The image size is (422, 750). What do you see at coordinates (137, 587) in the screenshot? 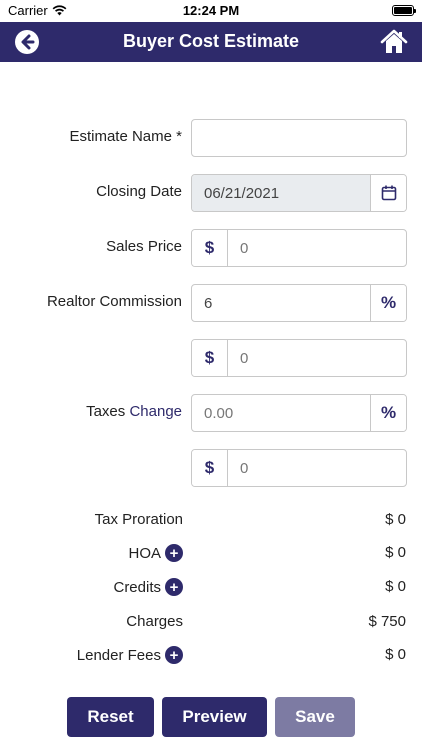
I see `summary-label-text: Credits` at bounding box center [137, 587].